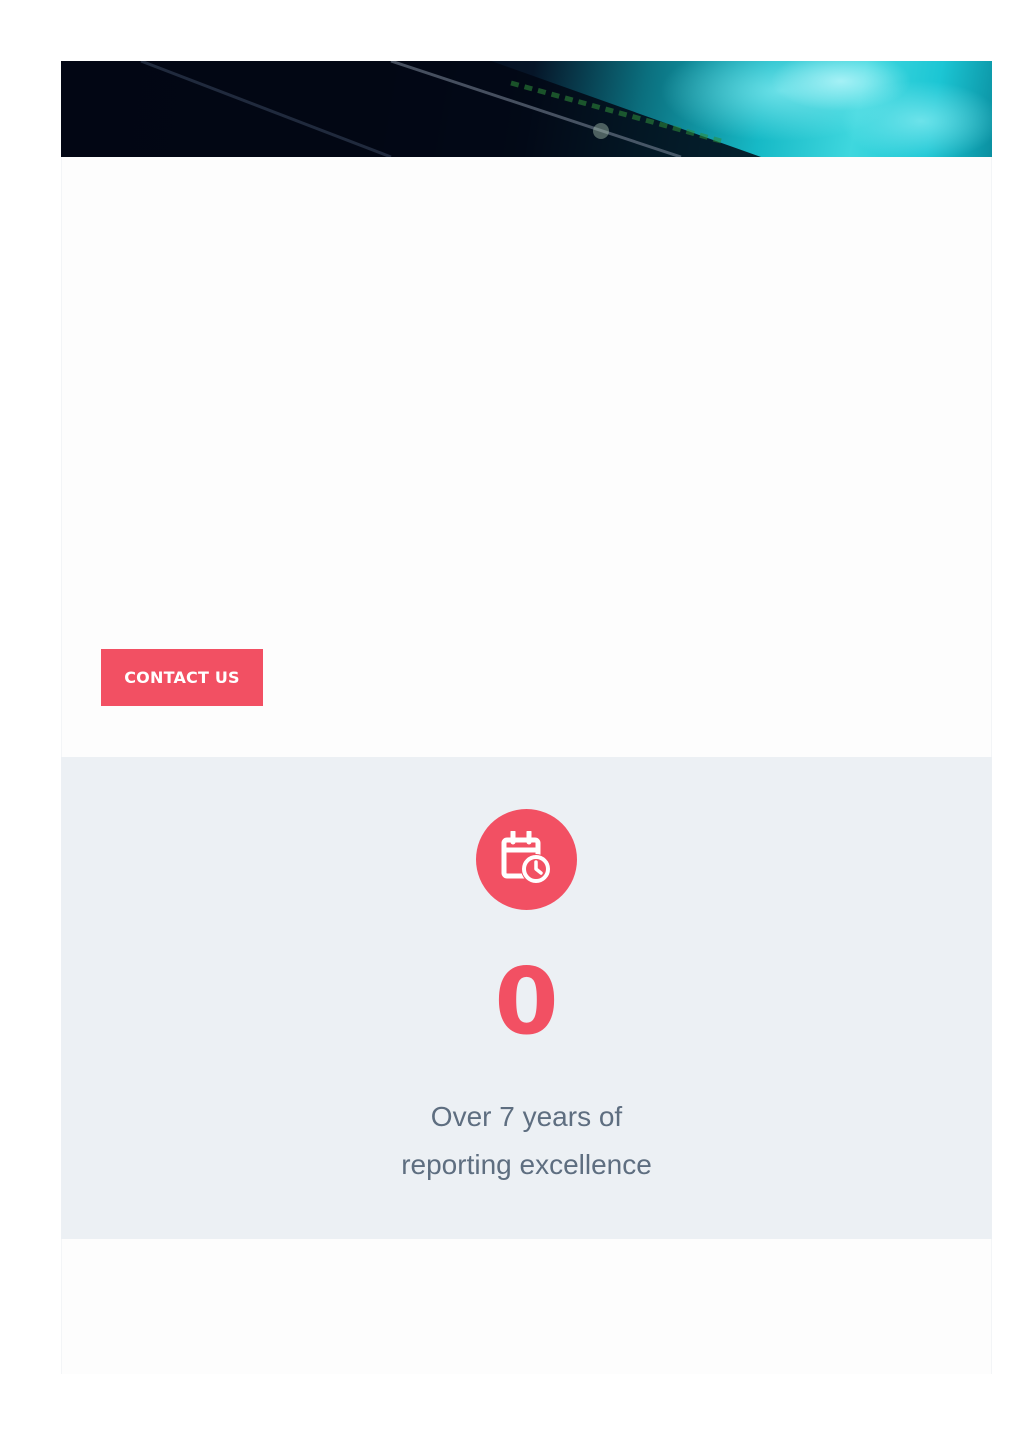 The height and width of the screenshot is (1449, 1024). What do you see at coordinates (526, 1141) in the screenshot?
I see `stat-caption: Over 7 years of reporting excellence` at bounding box center [526, 1141].